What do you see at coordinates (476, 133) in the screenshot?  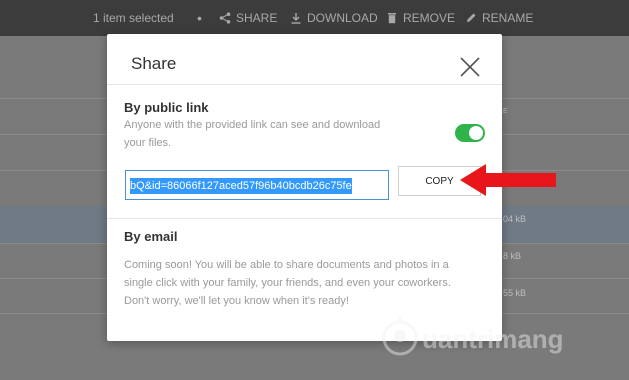 I see `toggle-knob` at bounding box center [476, 133].